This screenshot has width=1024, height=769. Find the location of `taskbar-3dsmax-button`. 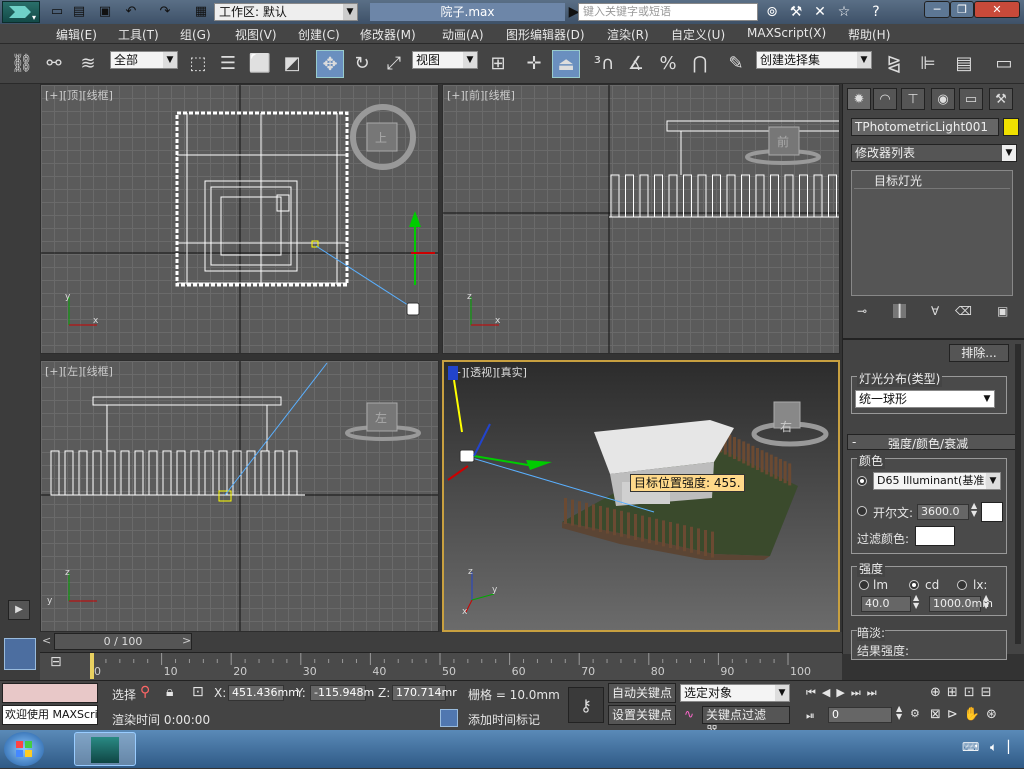

taskbar-3dsmax-button is located at coordinates (105, 749).